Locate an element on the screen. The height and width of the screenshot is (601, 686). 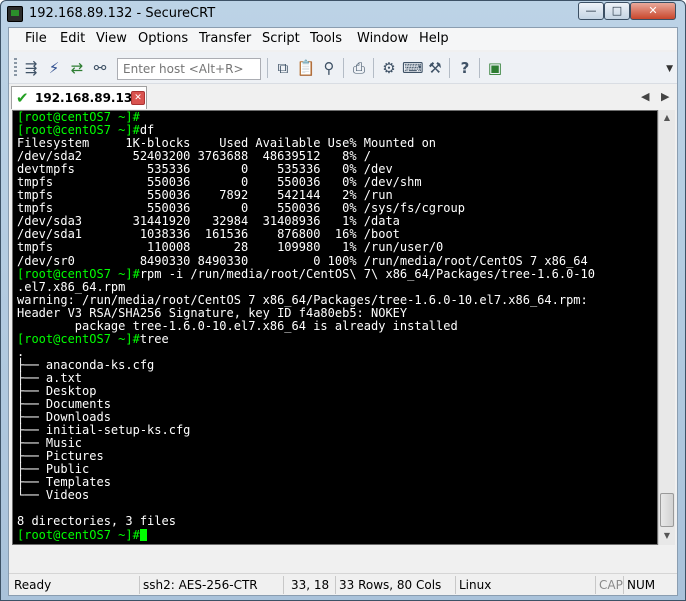
connected-check-icon: ✔ is located at coordinates (22, 98).